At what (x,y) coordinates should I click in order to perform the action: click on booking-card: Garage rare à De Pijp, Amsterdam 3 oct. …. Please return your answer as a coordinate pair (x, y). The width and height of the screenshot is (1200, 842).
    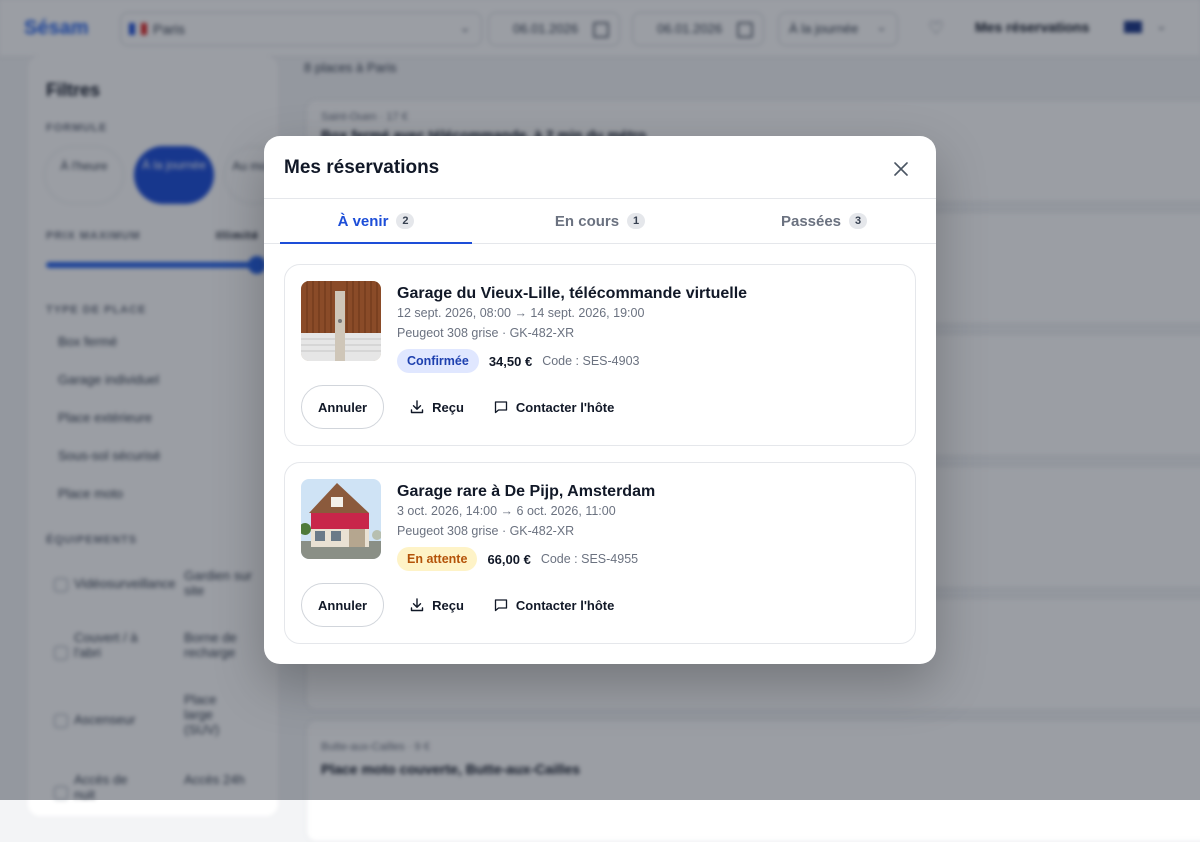
    Looking at the image, I should click on (600, 553).